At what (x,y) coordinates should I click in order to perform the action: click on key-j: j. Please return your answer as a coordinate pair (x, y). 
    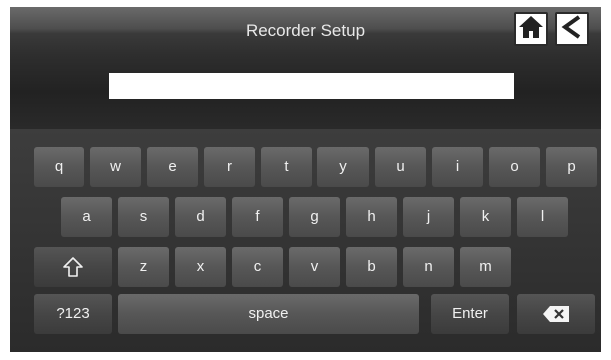
    Looking at the image, I should click on (428, 217).